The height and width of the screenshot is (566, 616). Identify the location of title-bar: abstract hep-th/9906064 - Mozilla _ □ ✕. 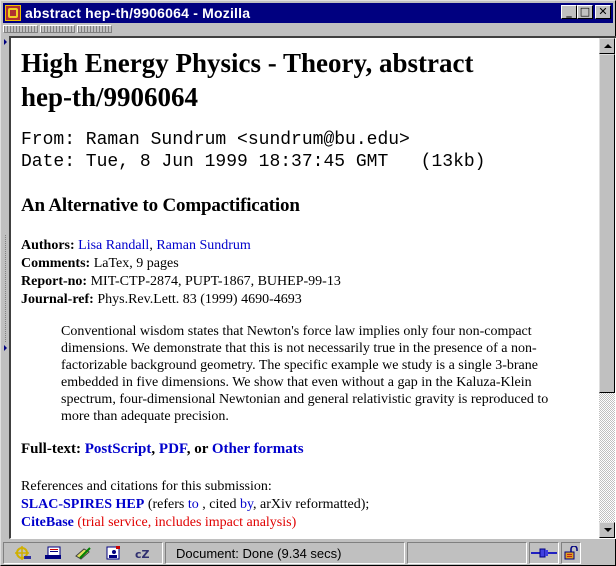
(308, 13).